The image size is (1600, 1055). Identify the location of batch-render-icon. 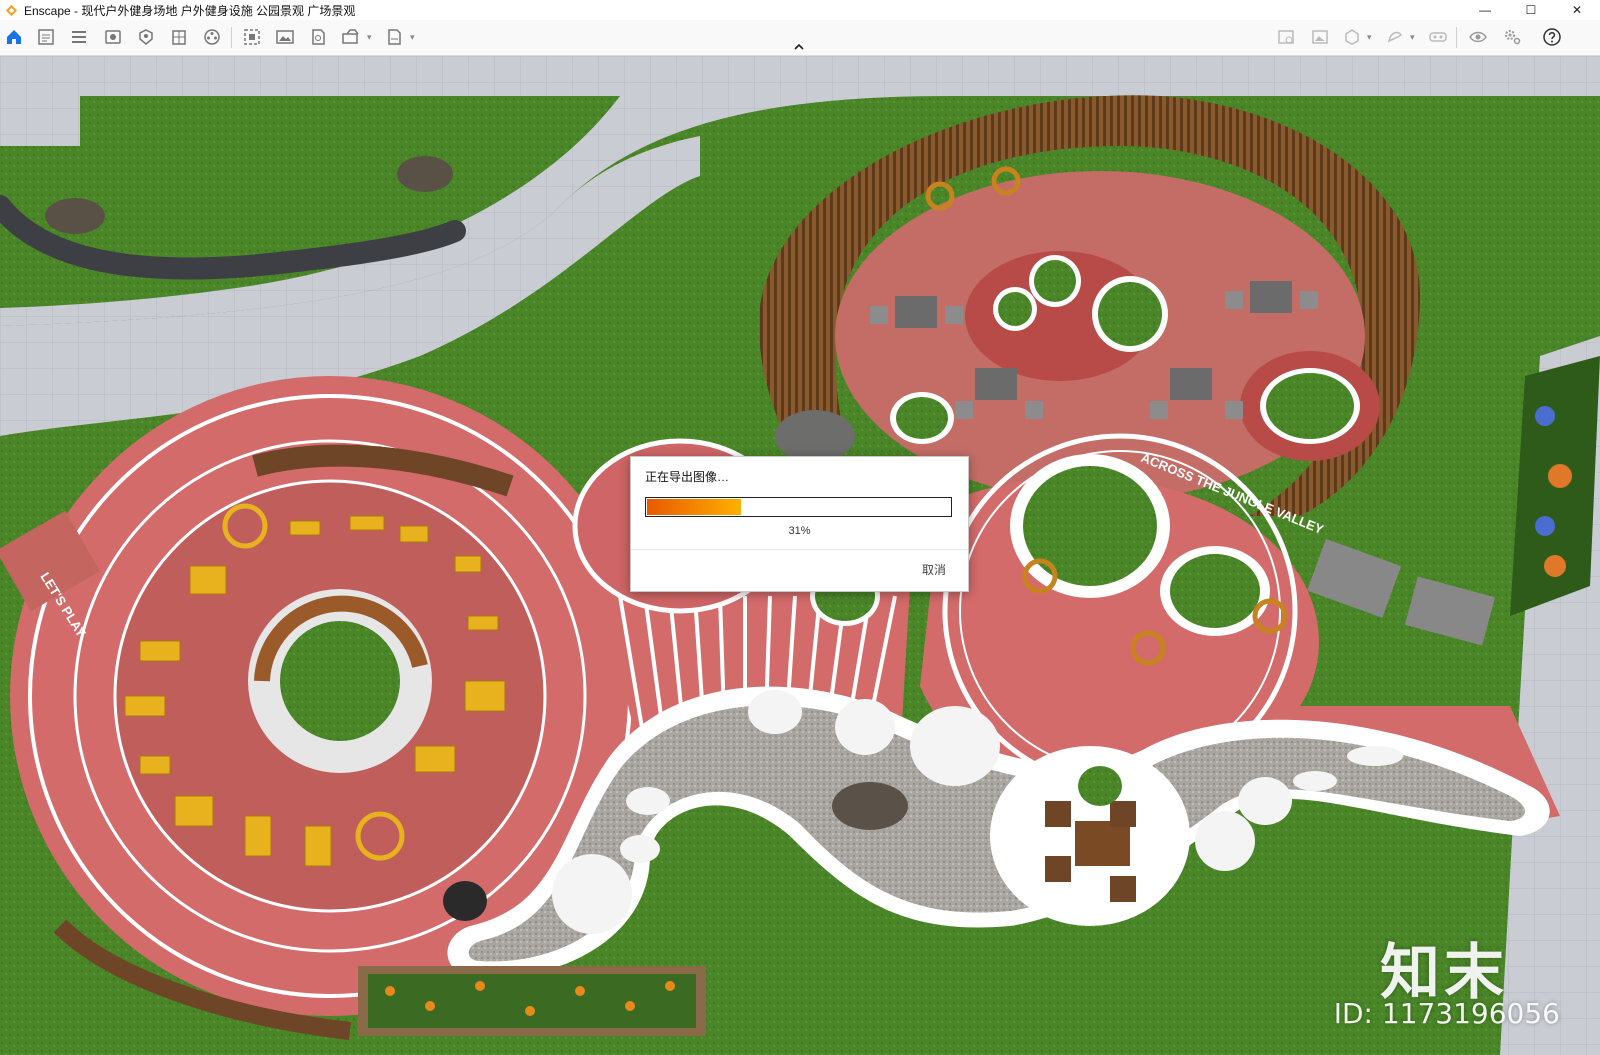
(252, 37).